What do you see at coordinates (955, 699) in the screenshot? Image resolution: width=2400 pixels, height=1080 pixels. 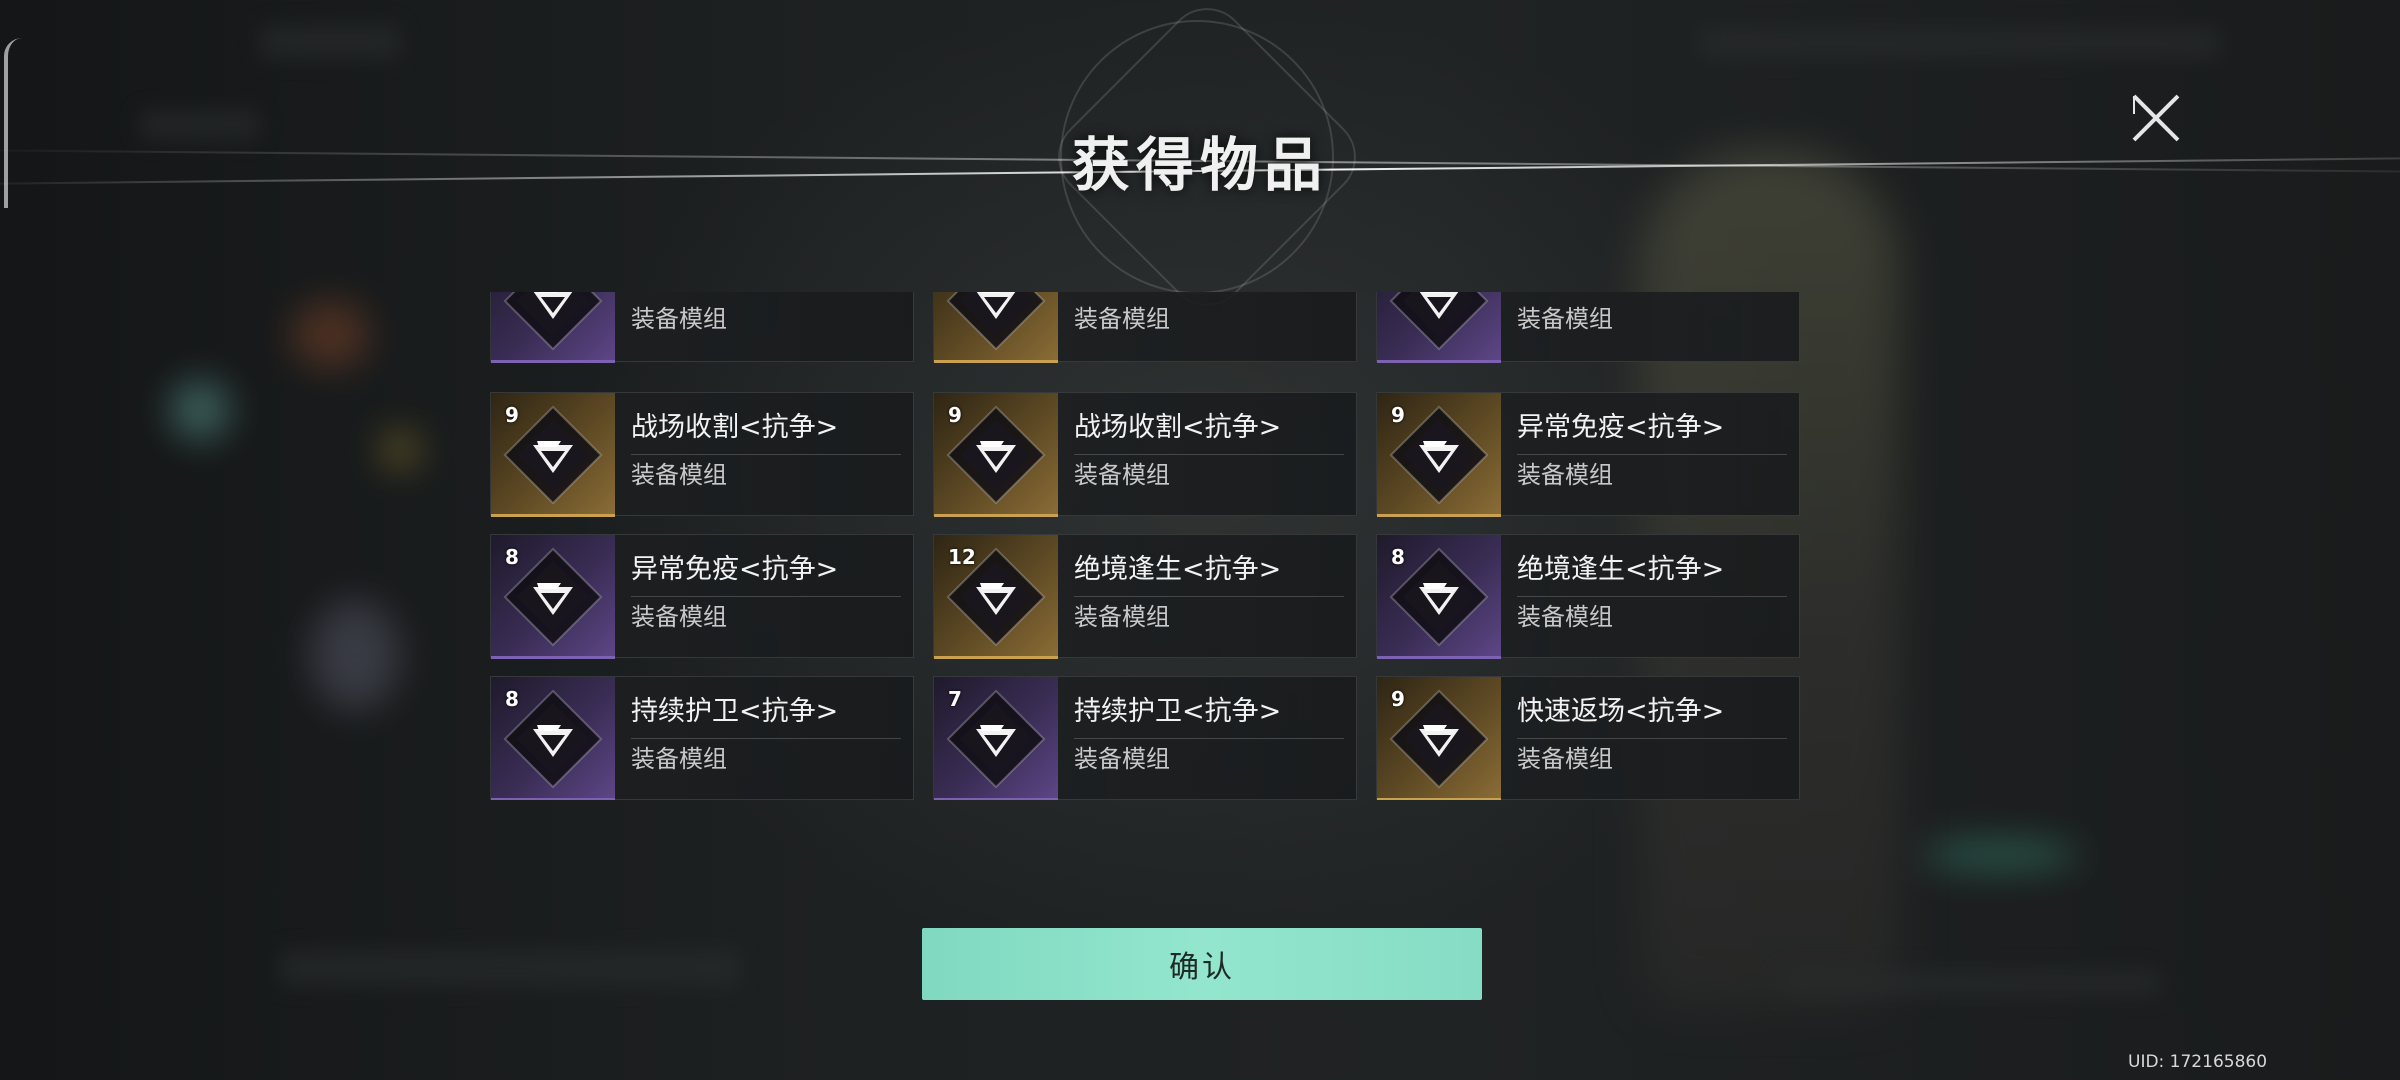 I see `item-count: 7` at bounding box center [955, 699].